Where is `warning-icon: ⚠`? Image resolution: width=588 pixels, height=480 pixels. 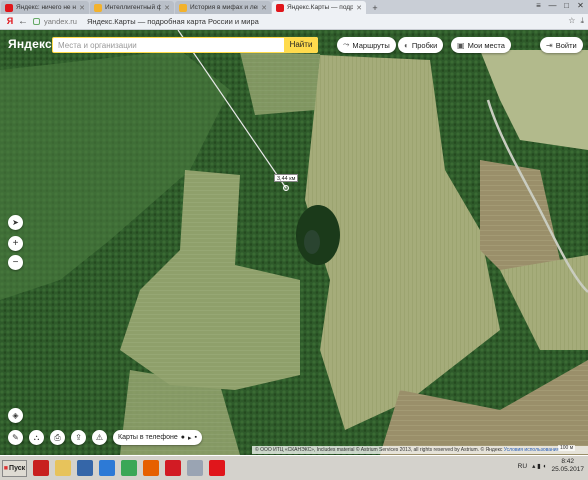
warning-icon: ⚠ is located at coordinates (99, 437).